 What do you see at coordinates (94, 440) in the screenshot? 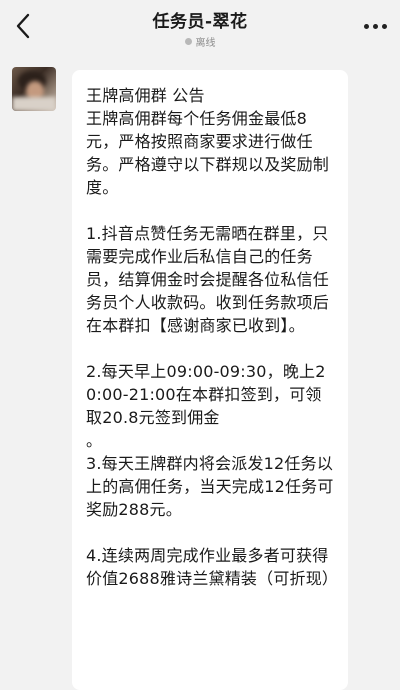
I see `message-paragraph-3-end: 。` at bounding box center [94, 440].